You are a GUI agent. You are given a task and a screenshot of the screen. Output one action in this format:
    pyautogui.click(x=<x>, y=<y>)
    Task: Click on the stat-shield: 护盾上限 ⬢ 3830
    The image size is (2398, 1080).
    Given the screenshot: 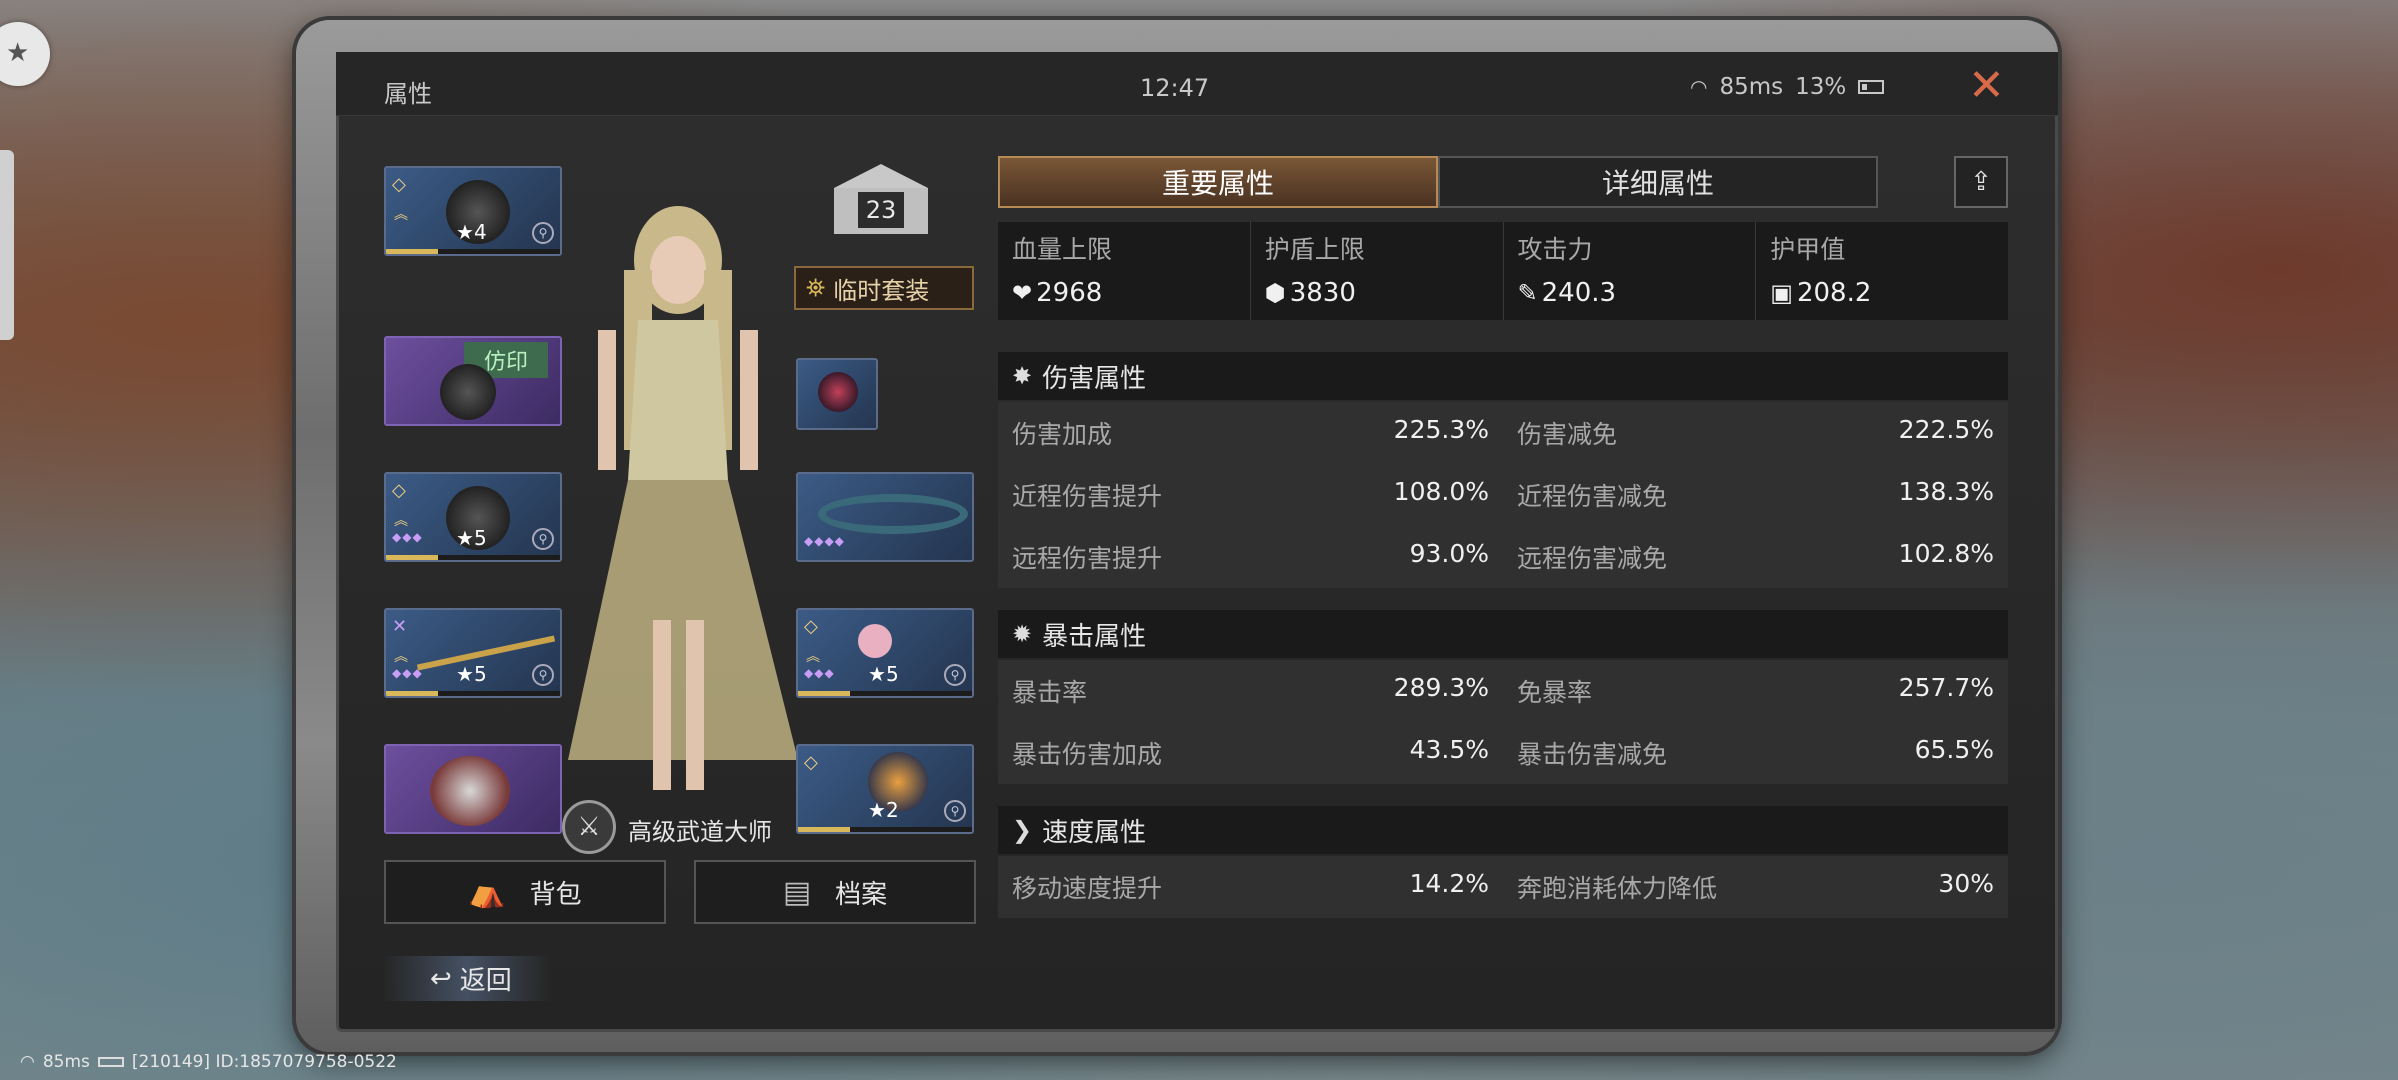 What is the action you would take?
    pyautogui.click(x=1377, y=271)
    